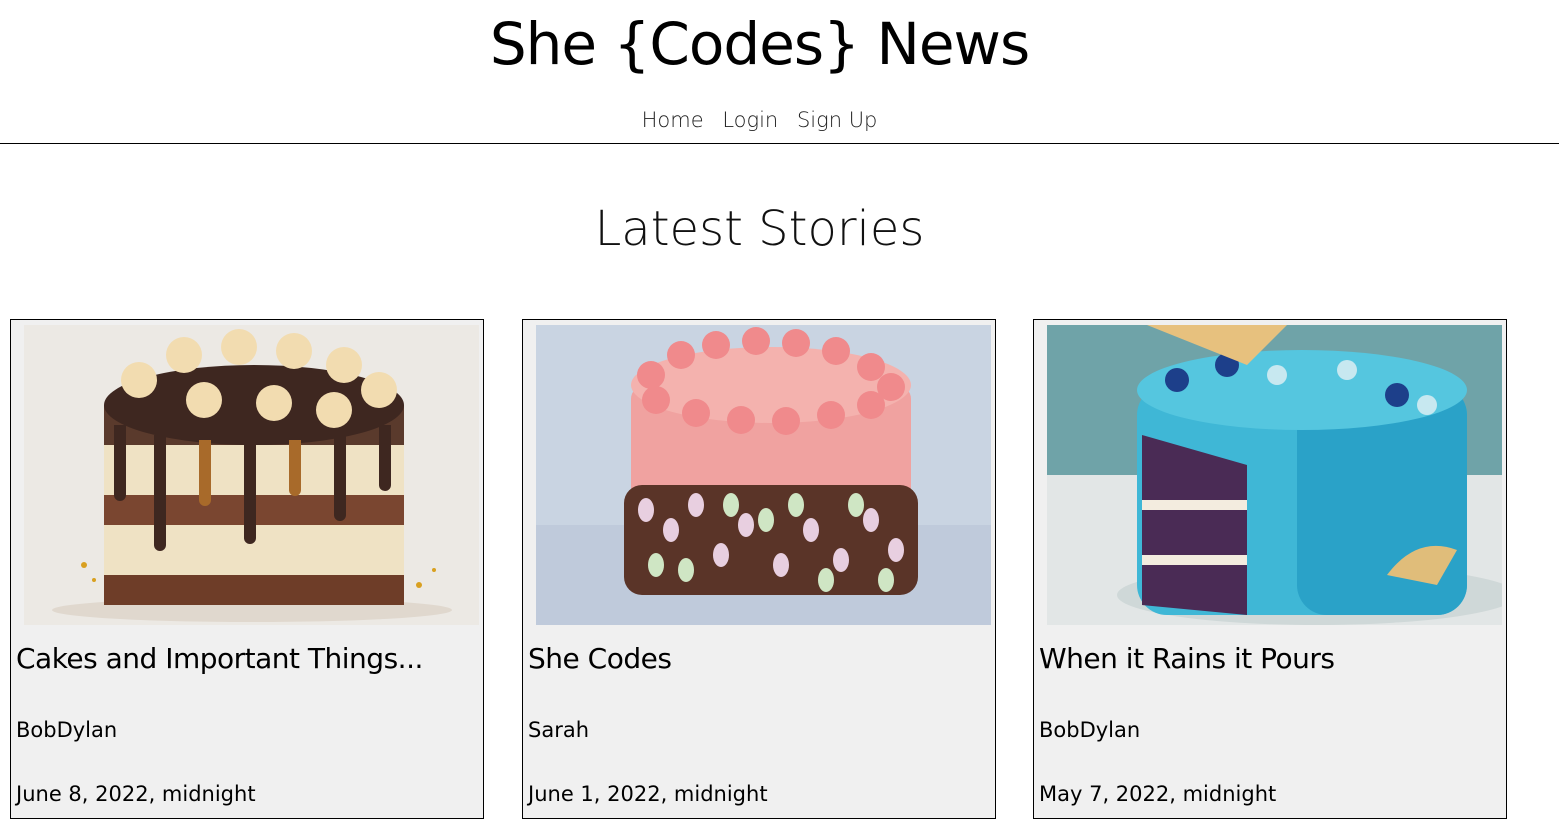  I want to click on nav-signup-link: Sign Up, so click(837, 120).